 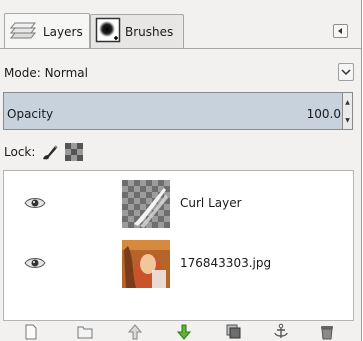 I want to click on opacity-spinner: ▲ ▼, so click(x=347, y=111).